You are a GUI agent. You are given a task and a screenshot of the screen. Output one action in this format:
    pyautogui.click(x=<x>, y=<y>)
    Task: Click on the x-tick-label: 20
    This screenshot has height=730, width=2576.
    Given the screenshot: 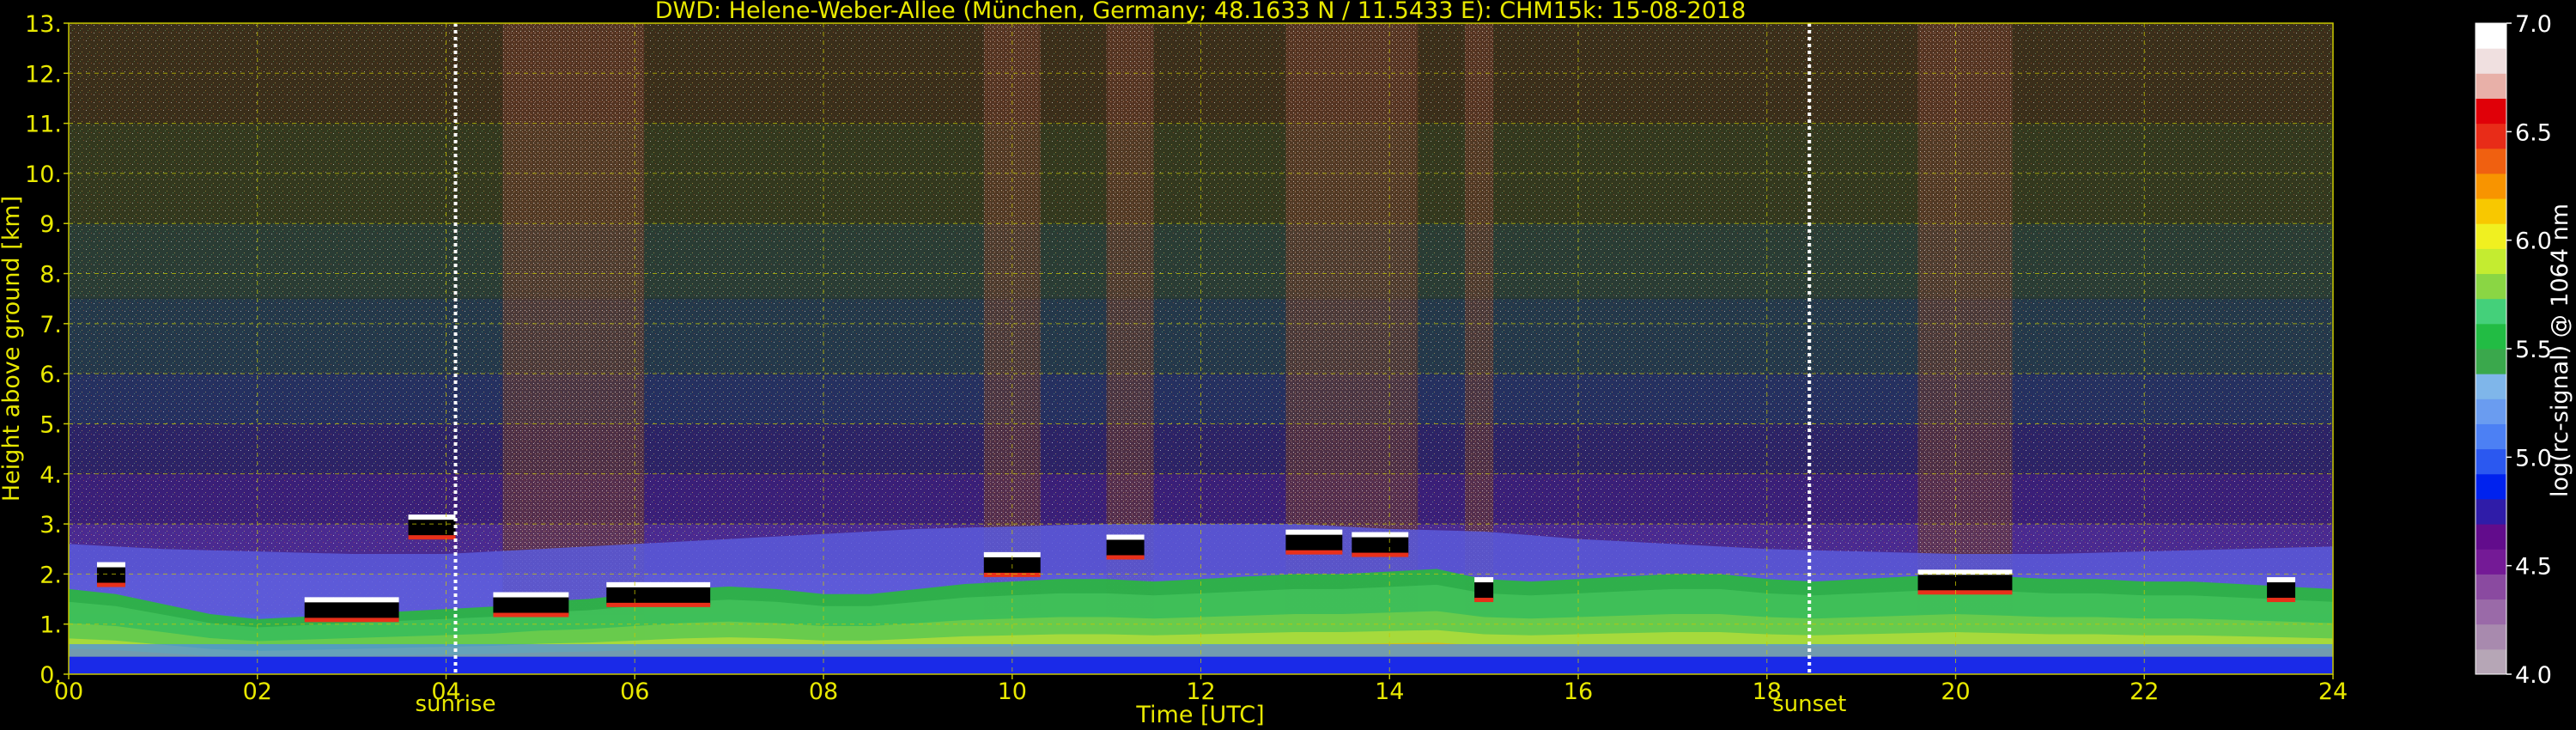 What is the action you would take?
    pyautogui.click(x=1955, y=691)
    